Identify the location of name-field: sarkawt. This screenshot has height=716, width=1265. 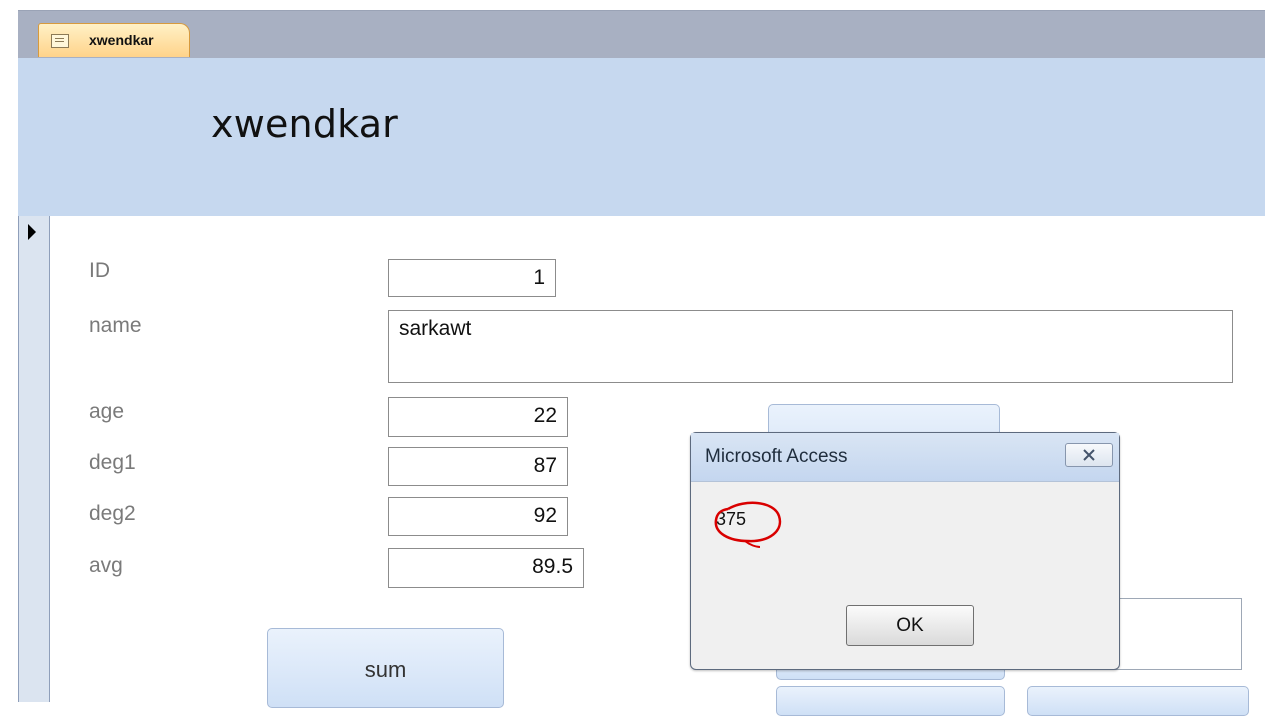
(810, 346).